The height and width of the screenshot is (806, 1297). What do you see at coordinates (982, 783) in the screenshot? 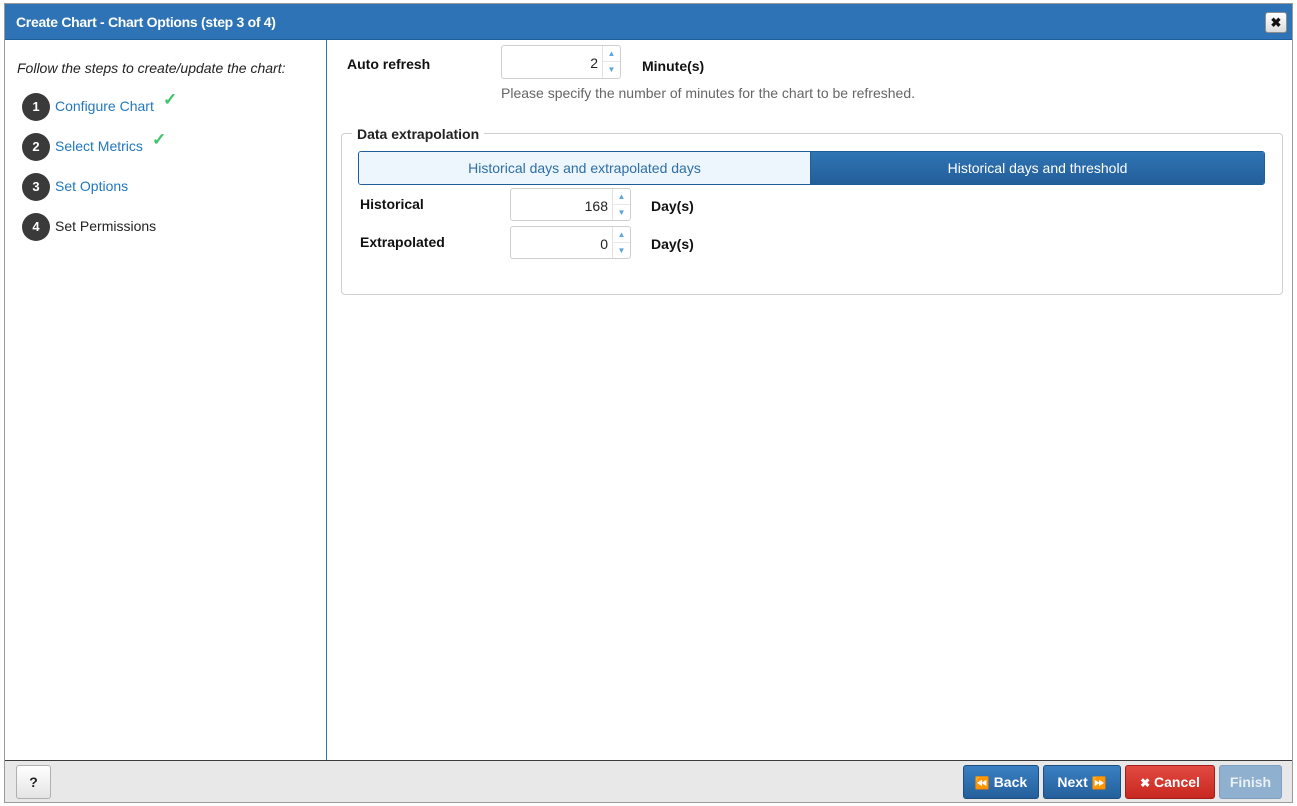
I see `rewind-icon: ⏪` at bounding box center [982, 783].